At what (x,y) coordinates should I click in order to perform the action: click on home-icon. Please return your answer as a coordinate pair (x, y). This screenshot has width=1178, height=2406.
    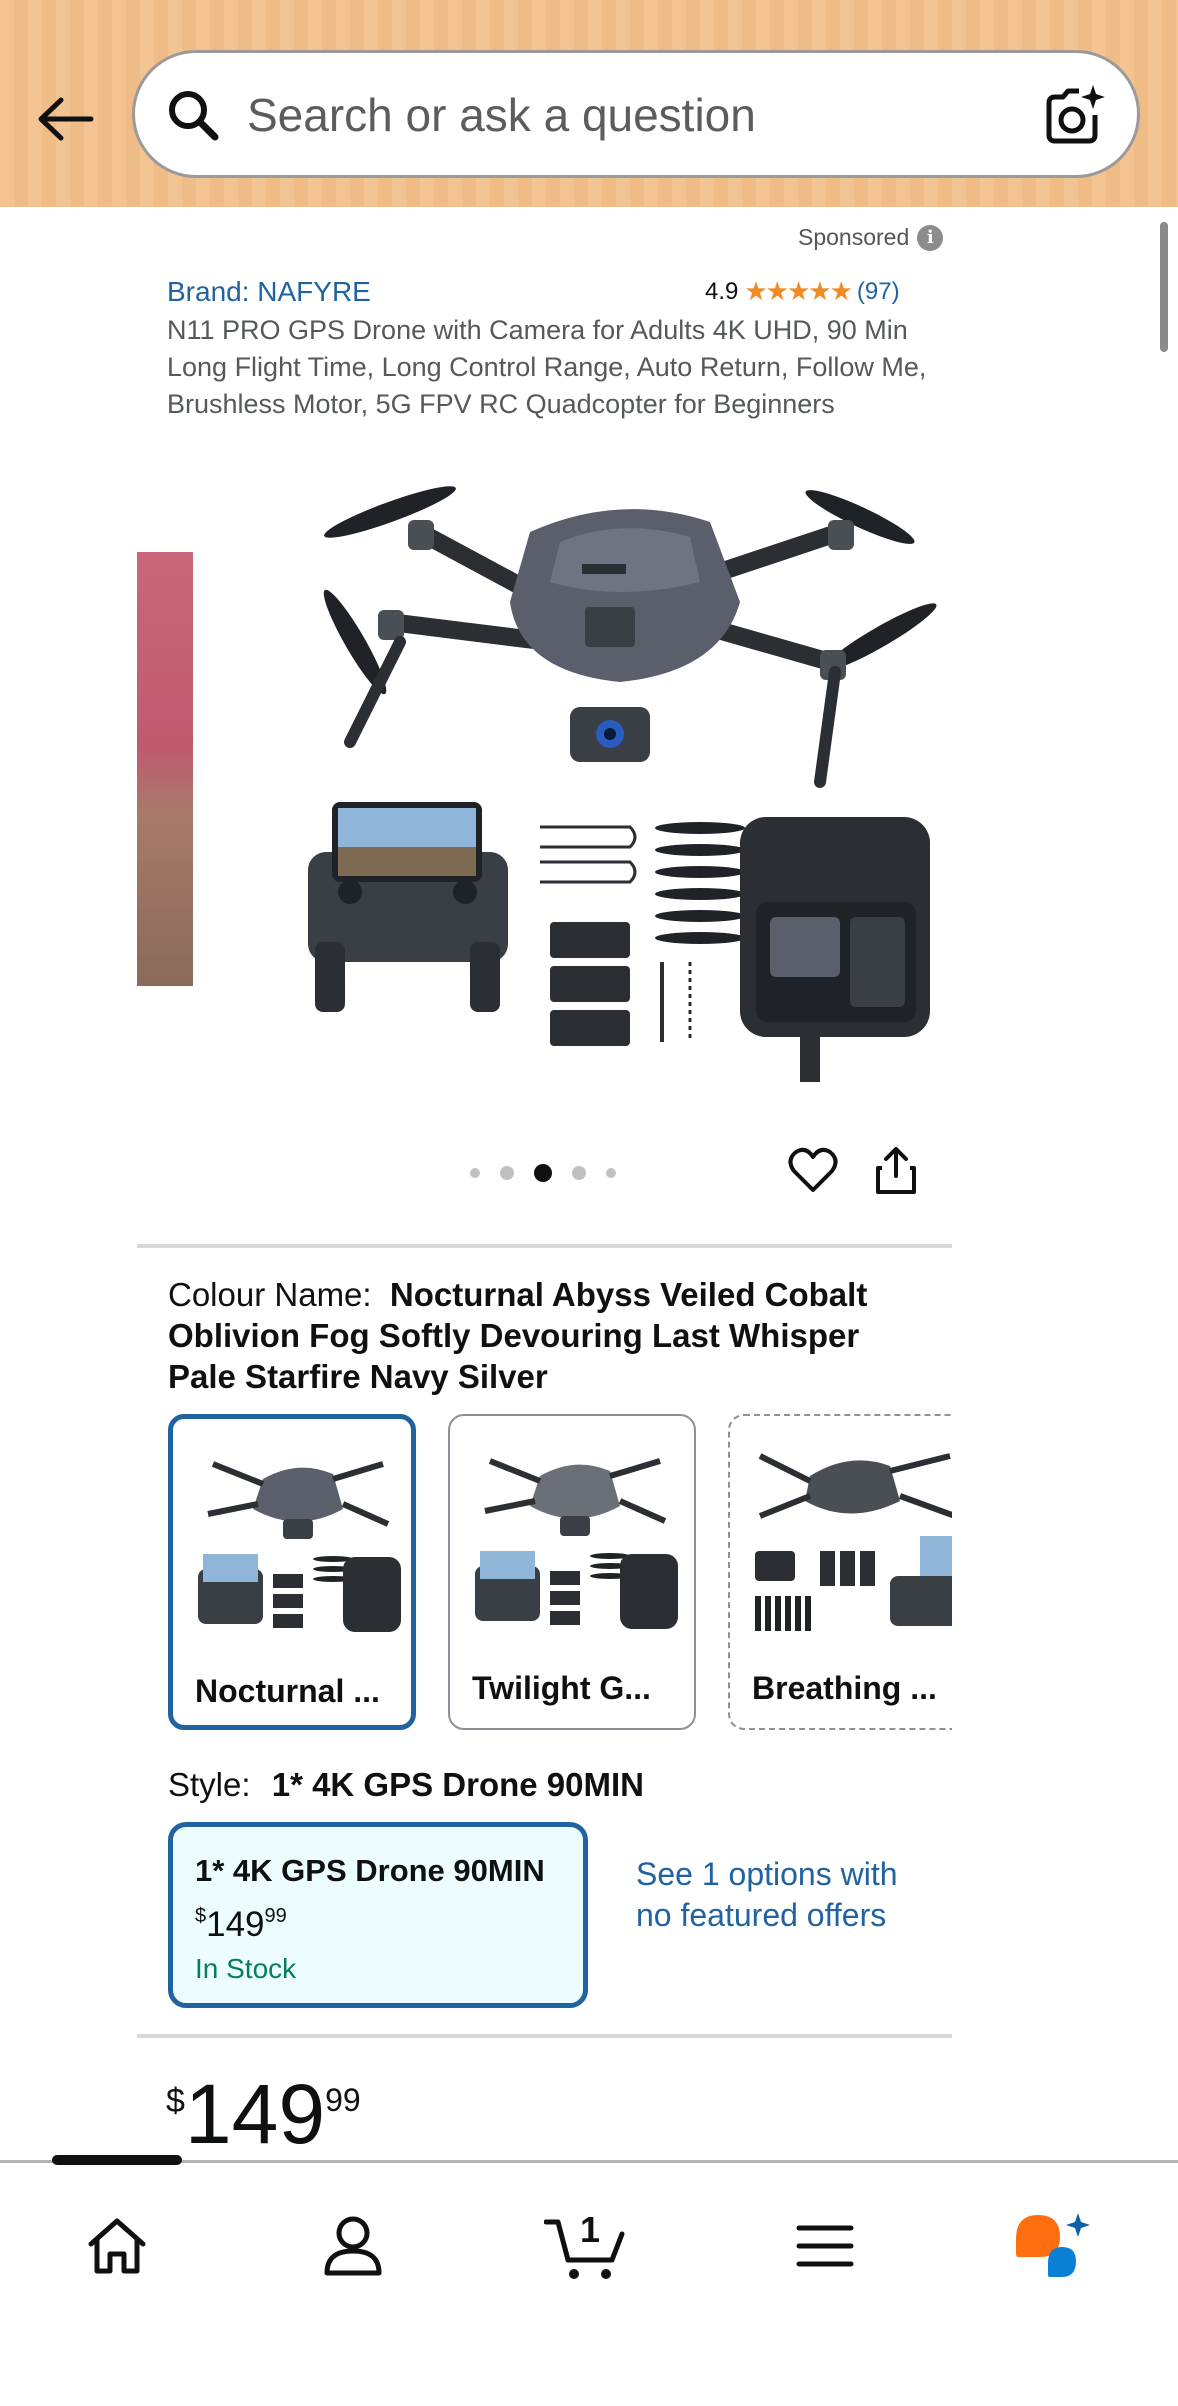
    Looking at the image, I should click on (117, 2246).